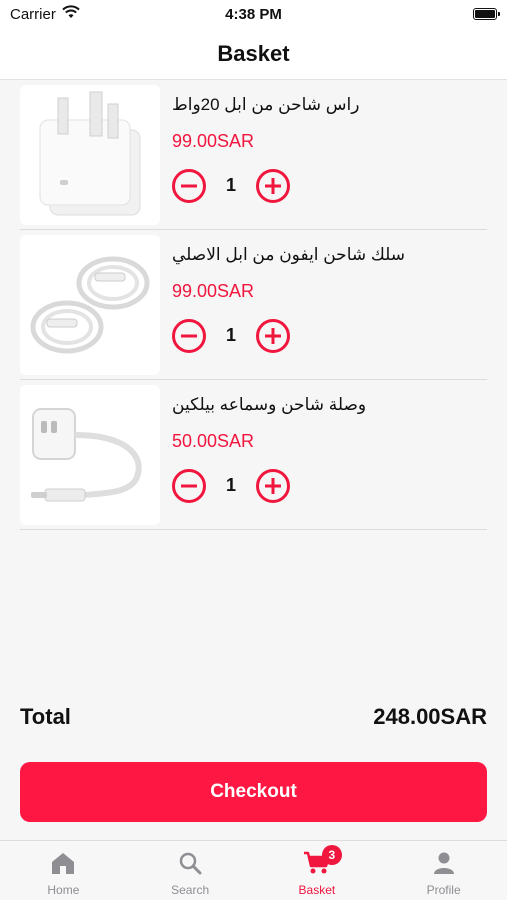  What do you see at coordinates (253, 717) in the screenshot?
I see `total-row: Total 248.00SAR` at bounding box center [253, 717].